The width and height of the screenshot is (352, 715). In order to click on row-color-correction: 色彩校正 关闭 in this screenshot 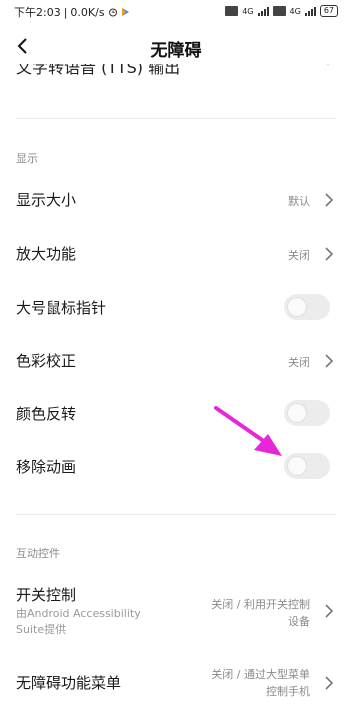, I will do `click(176, 360)`.